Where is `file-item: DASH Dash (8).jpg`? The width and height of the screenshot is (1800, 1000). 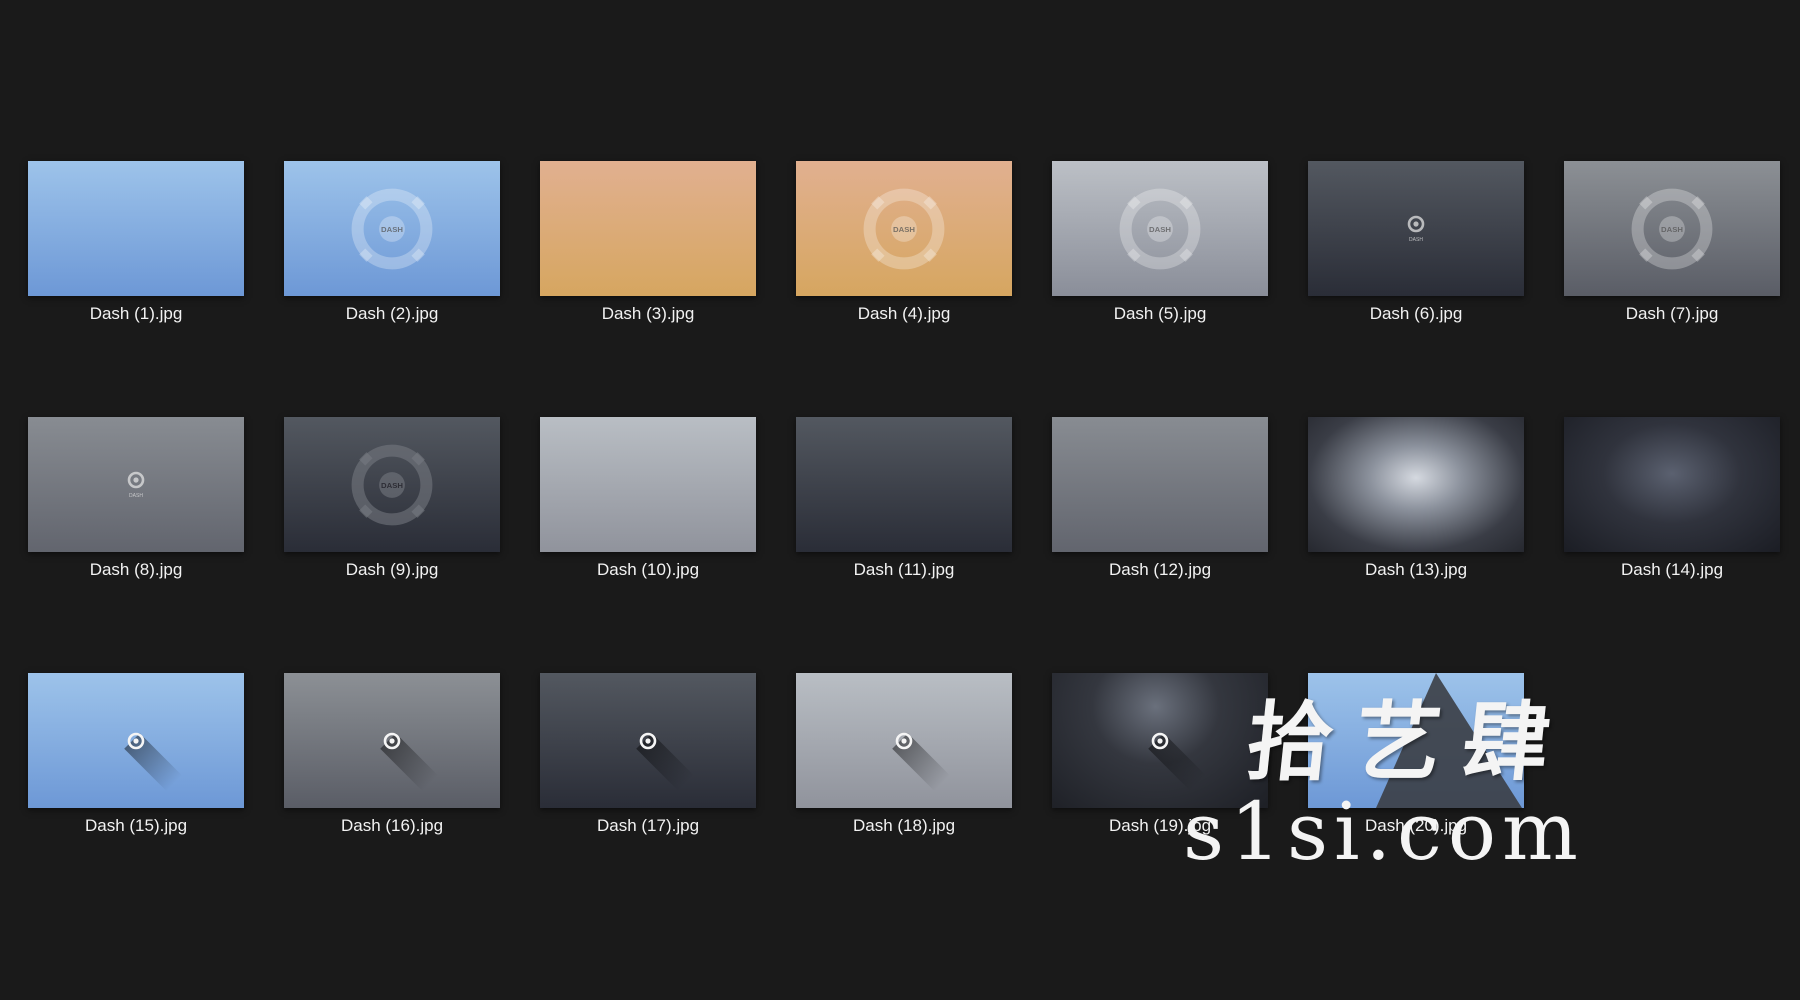 file-item: DASH Dash (8).jpg is located at coordinates (136, 498).